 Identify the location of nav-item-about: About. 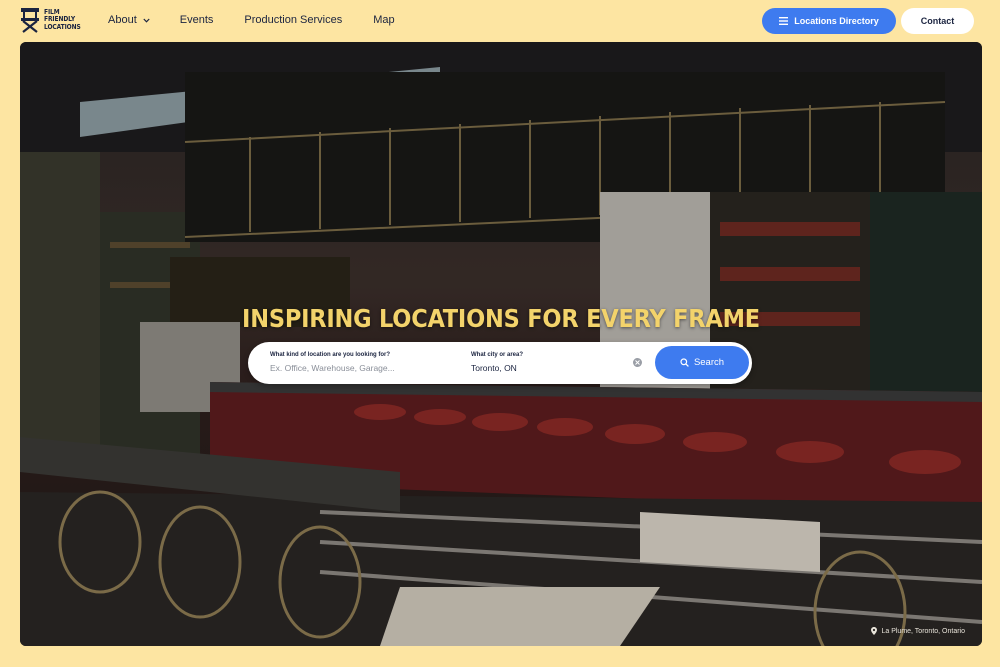
(129, 20).